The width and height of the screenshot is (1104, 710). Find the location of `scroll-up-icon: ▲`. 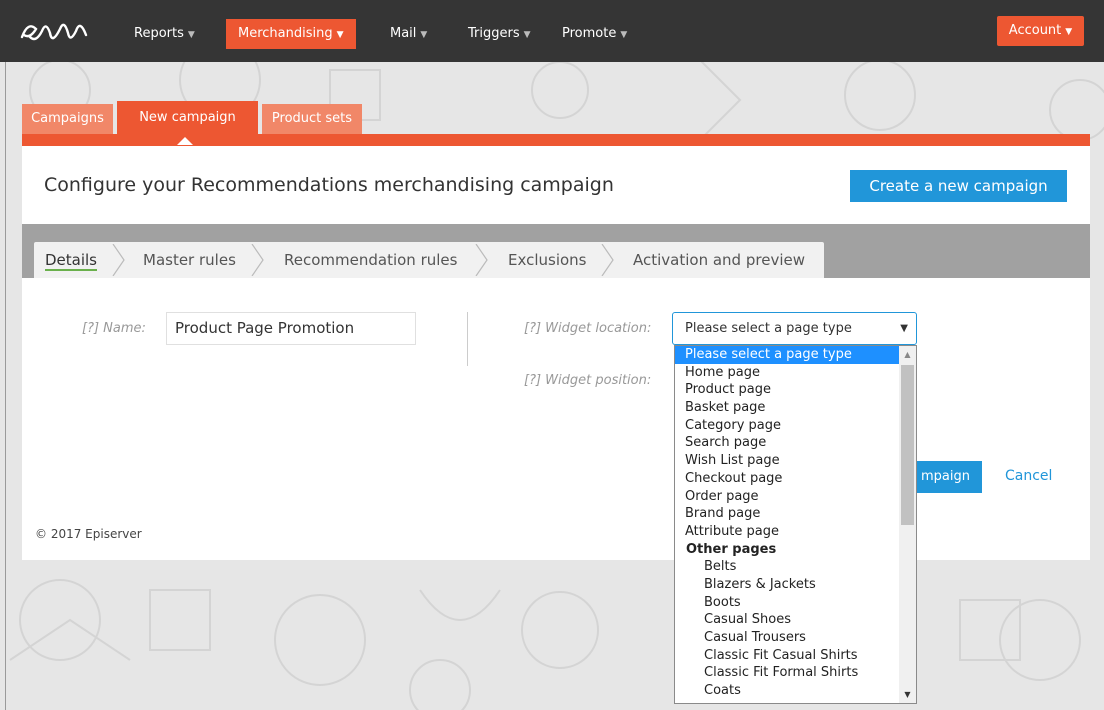

scroll-up-icon: ▲ is located at coordinates (907, 354).